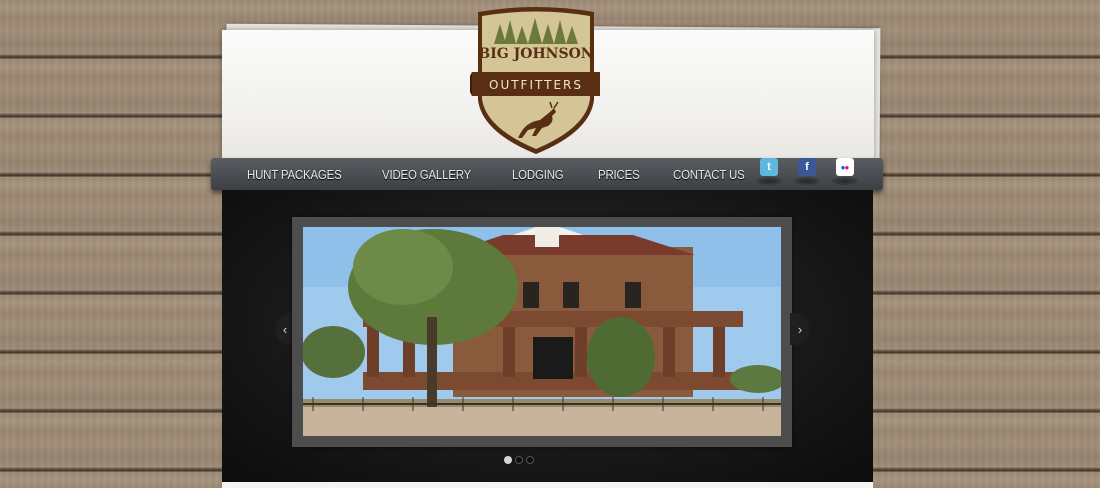 The width and height of the screenshot is (1100, 488). What do you see at coordinates (769, 181) in the screenshot?
I see `twitter-shadow` at bounding box center [769, 181].